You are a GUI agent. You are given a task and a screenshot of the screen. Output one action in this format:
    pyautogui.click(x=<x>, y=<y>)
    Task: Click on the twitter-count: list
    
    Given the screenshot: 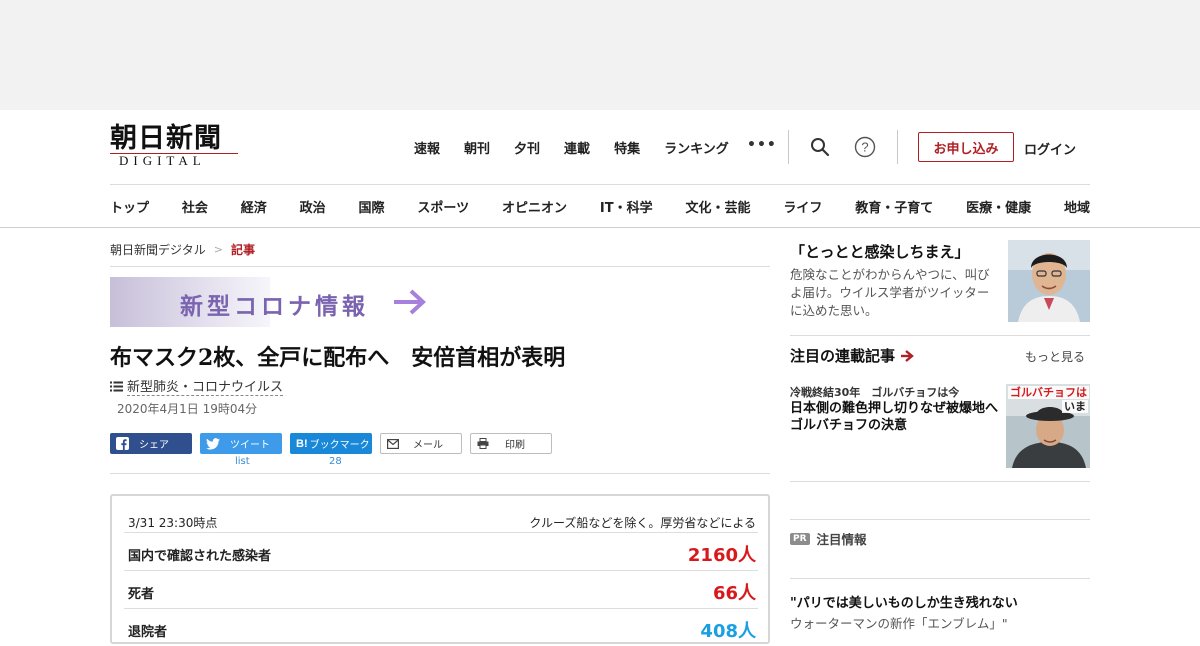 What is the action you would take?
    pyautogui.click(x=242, y=461)
    